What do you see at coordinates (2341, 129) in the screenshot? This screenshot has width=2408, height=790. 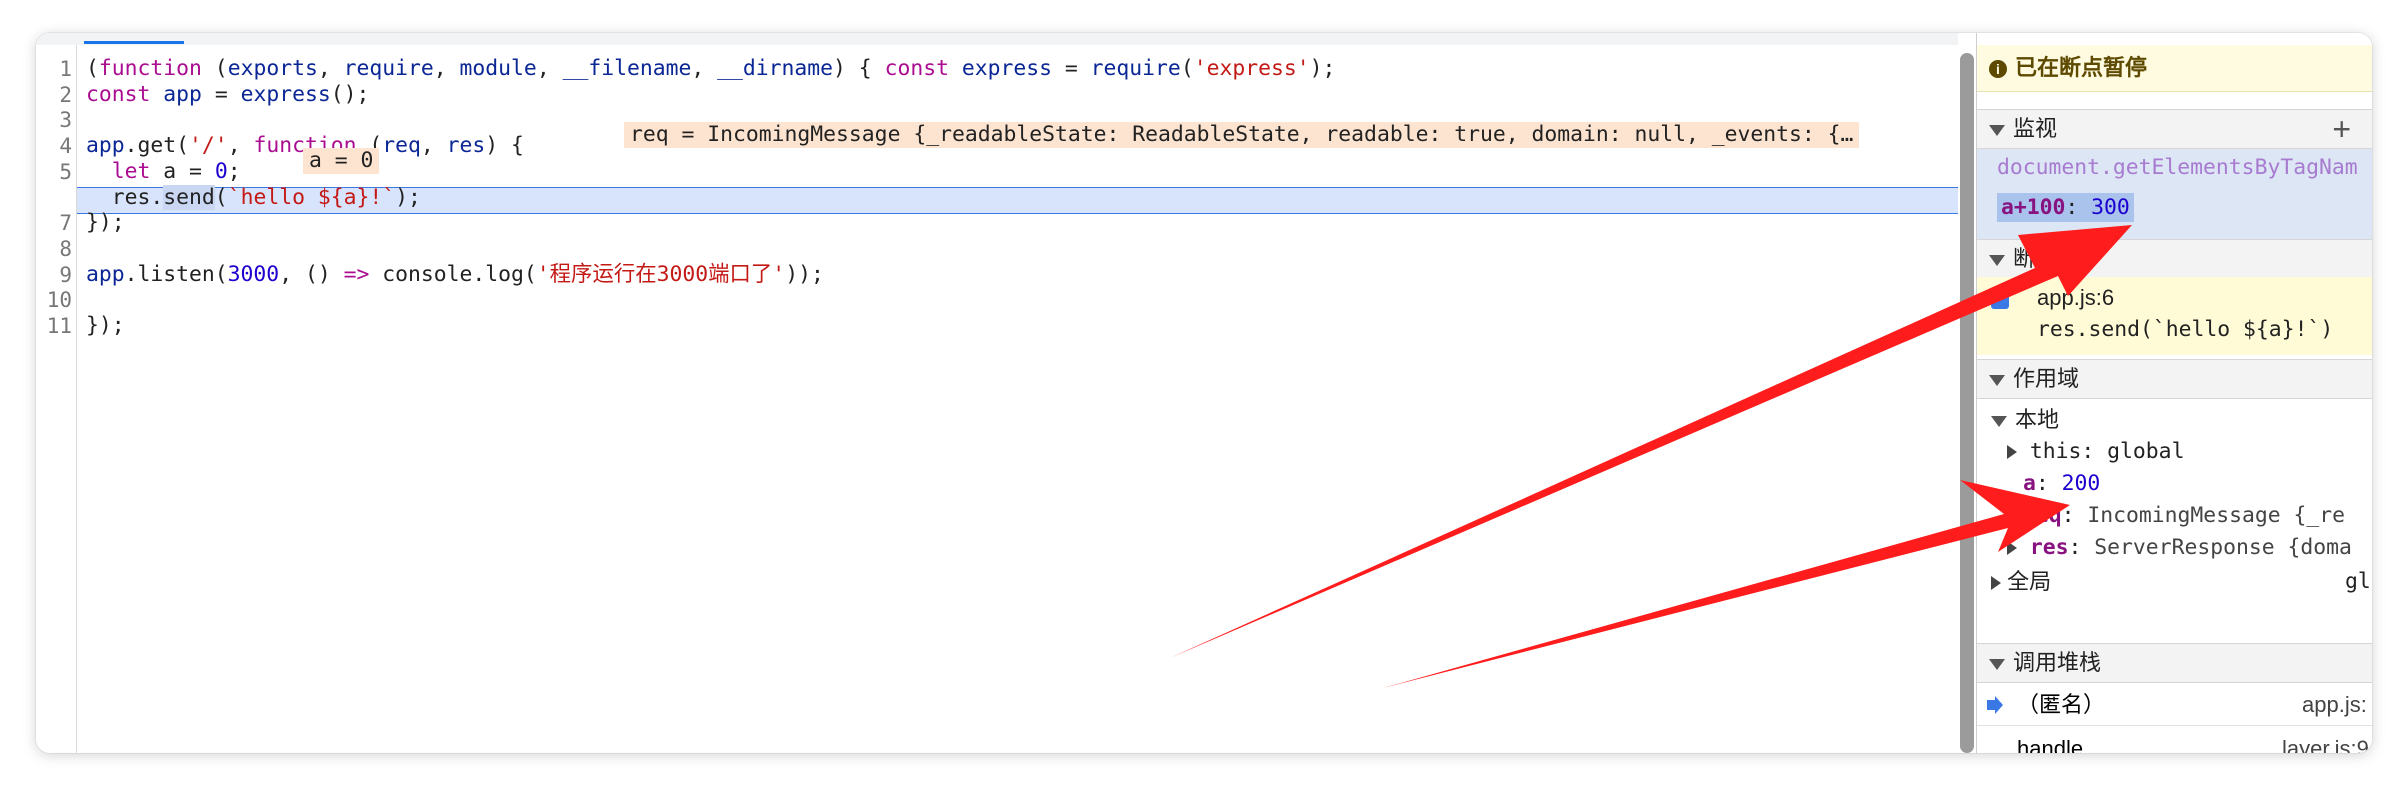 I see `add-watch-button: +` at bounding box center [2341, 129].